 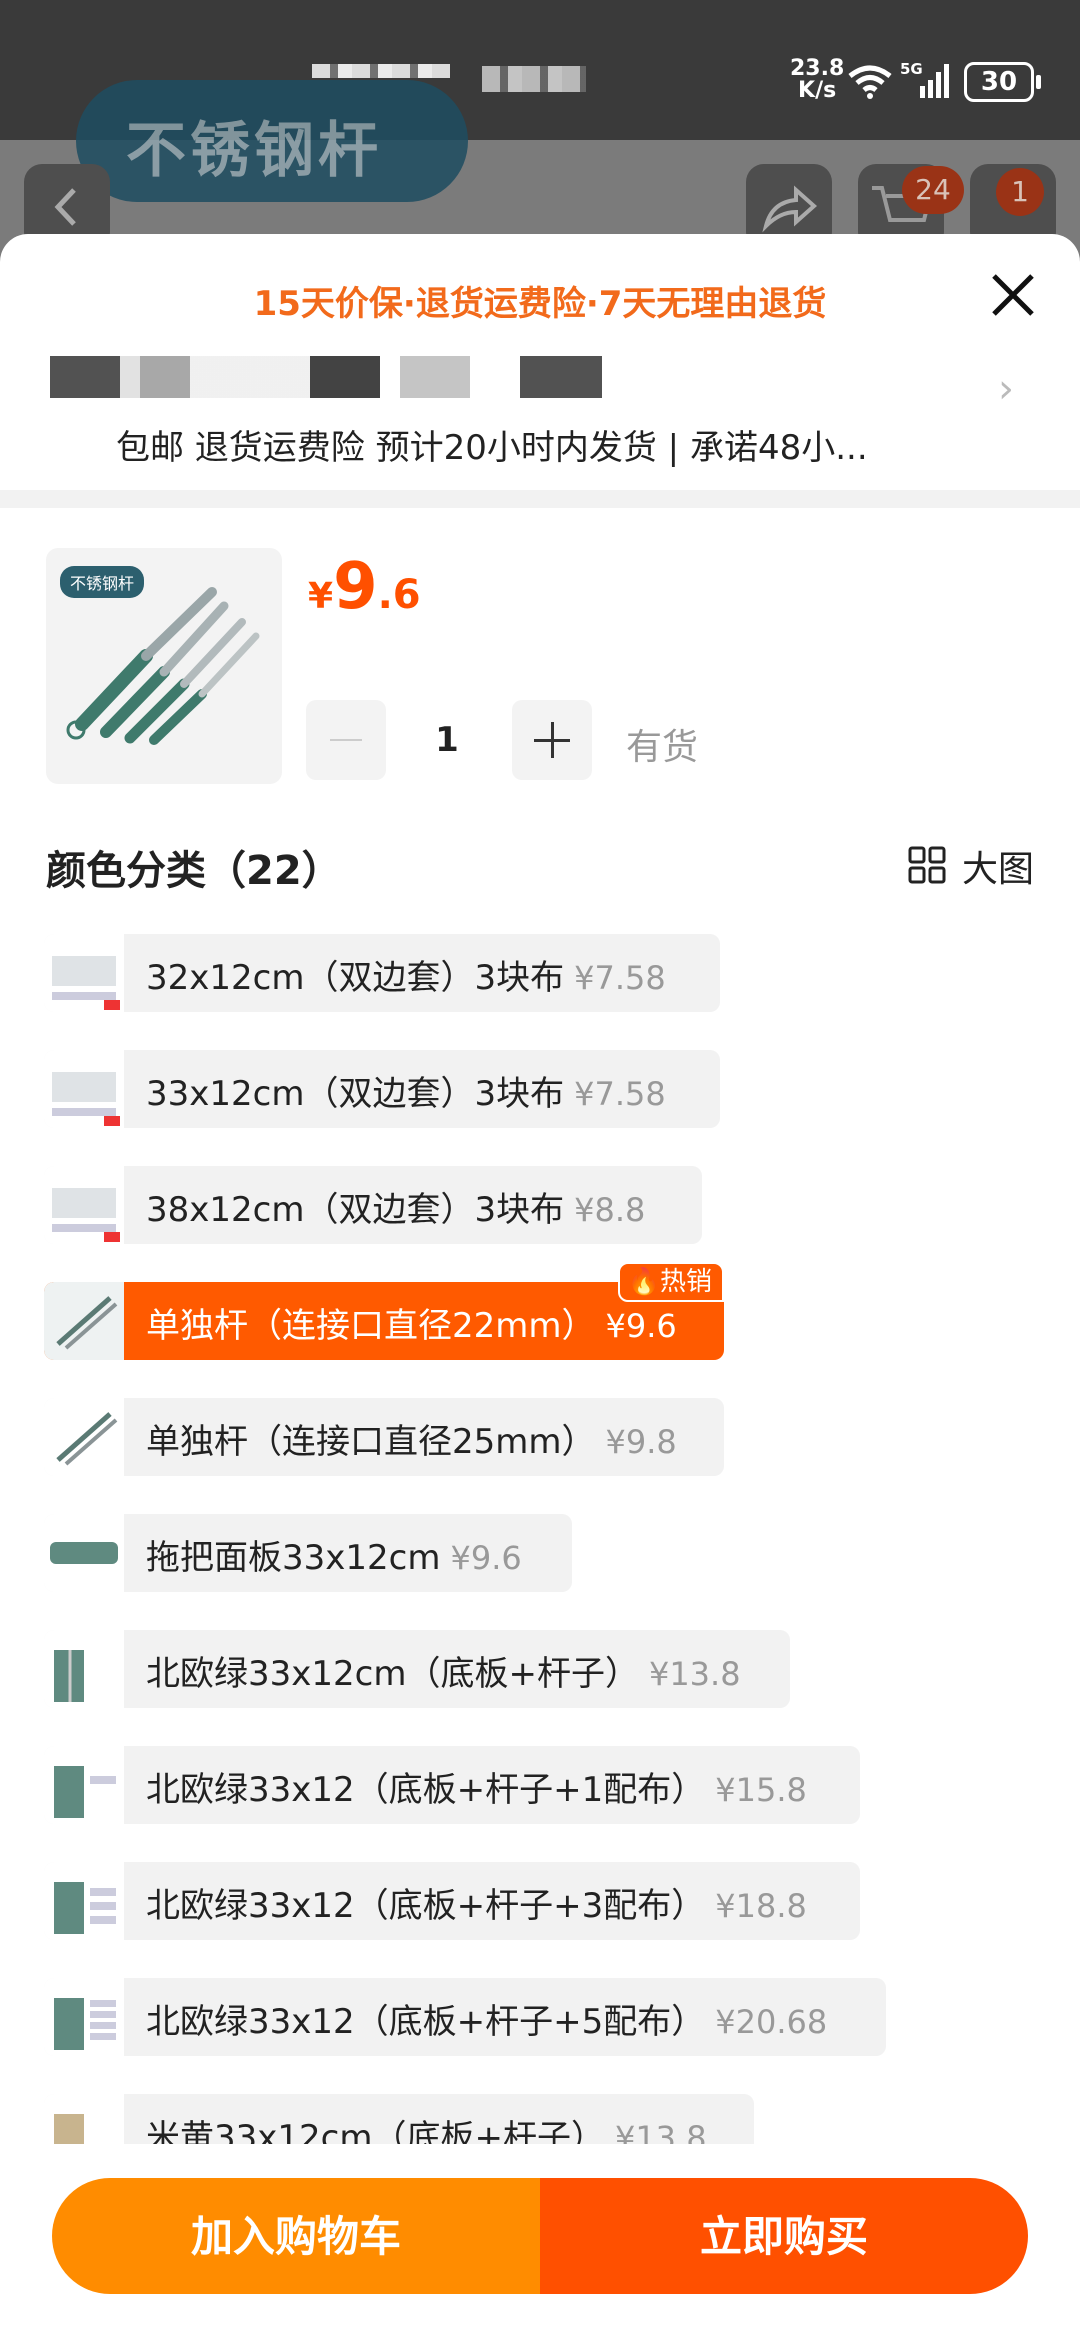 What do you see at coordinates (694, 1674) in the screenshot?
I see `option-price: ¥13.8` at bounding box center [694, 1674].